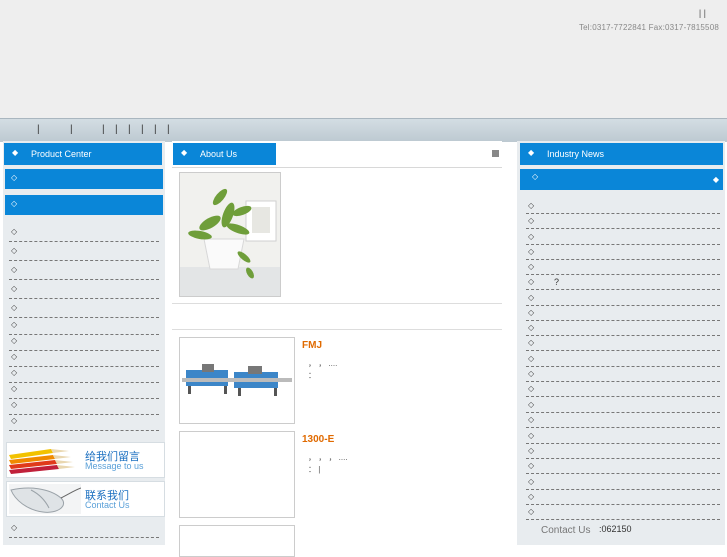  I want to click on product-center-header: ◆ Product Center, so click(83, 154).